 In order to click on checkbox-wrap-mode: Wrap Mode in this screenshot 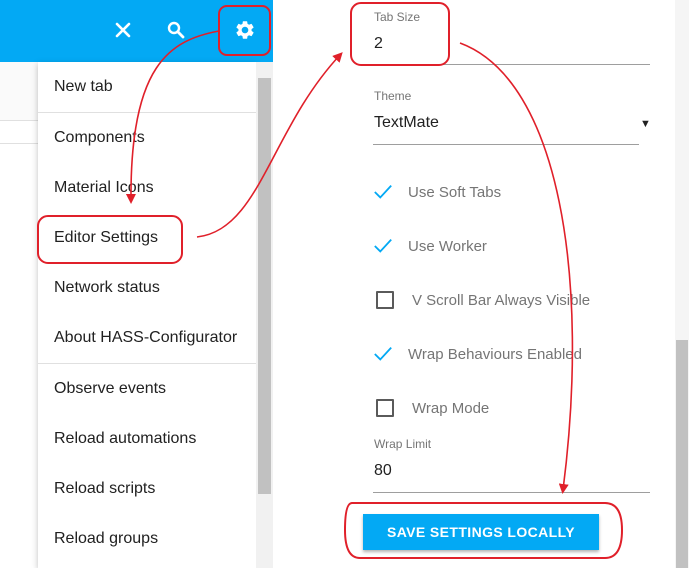, I will do `click(431, 408)`.